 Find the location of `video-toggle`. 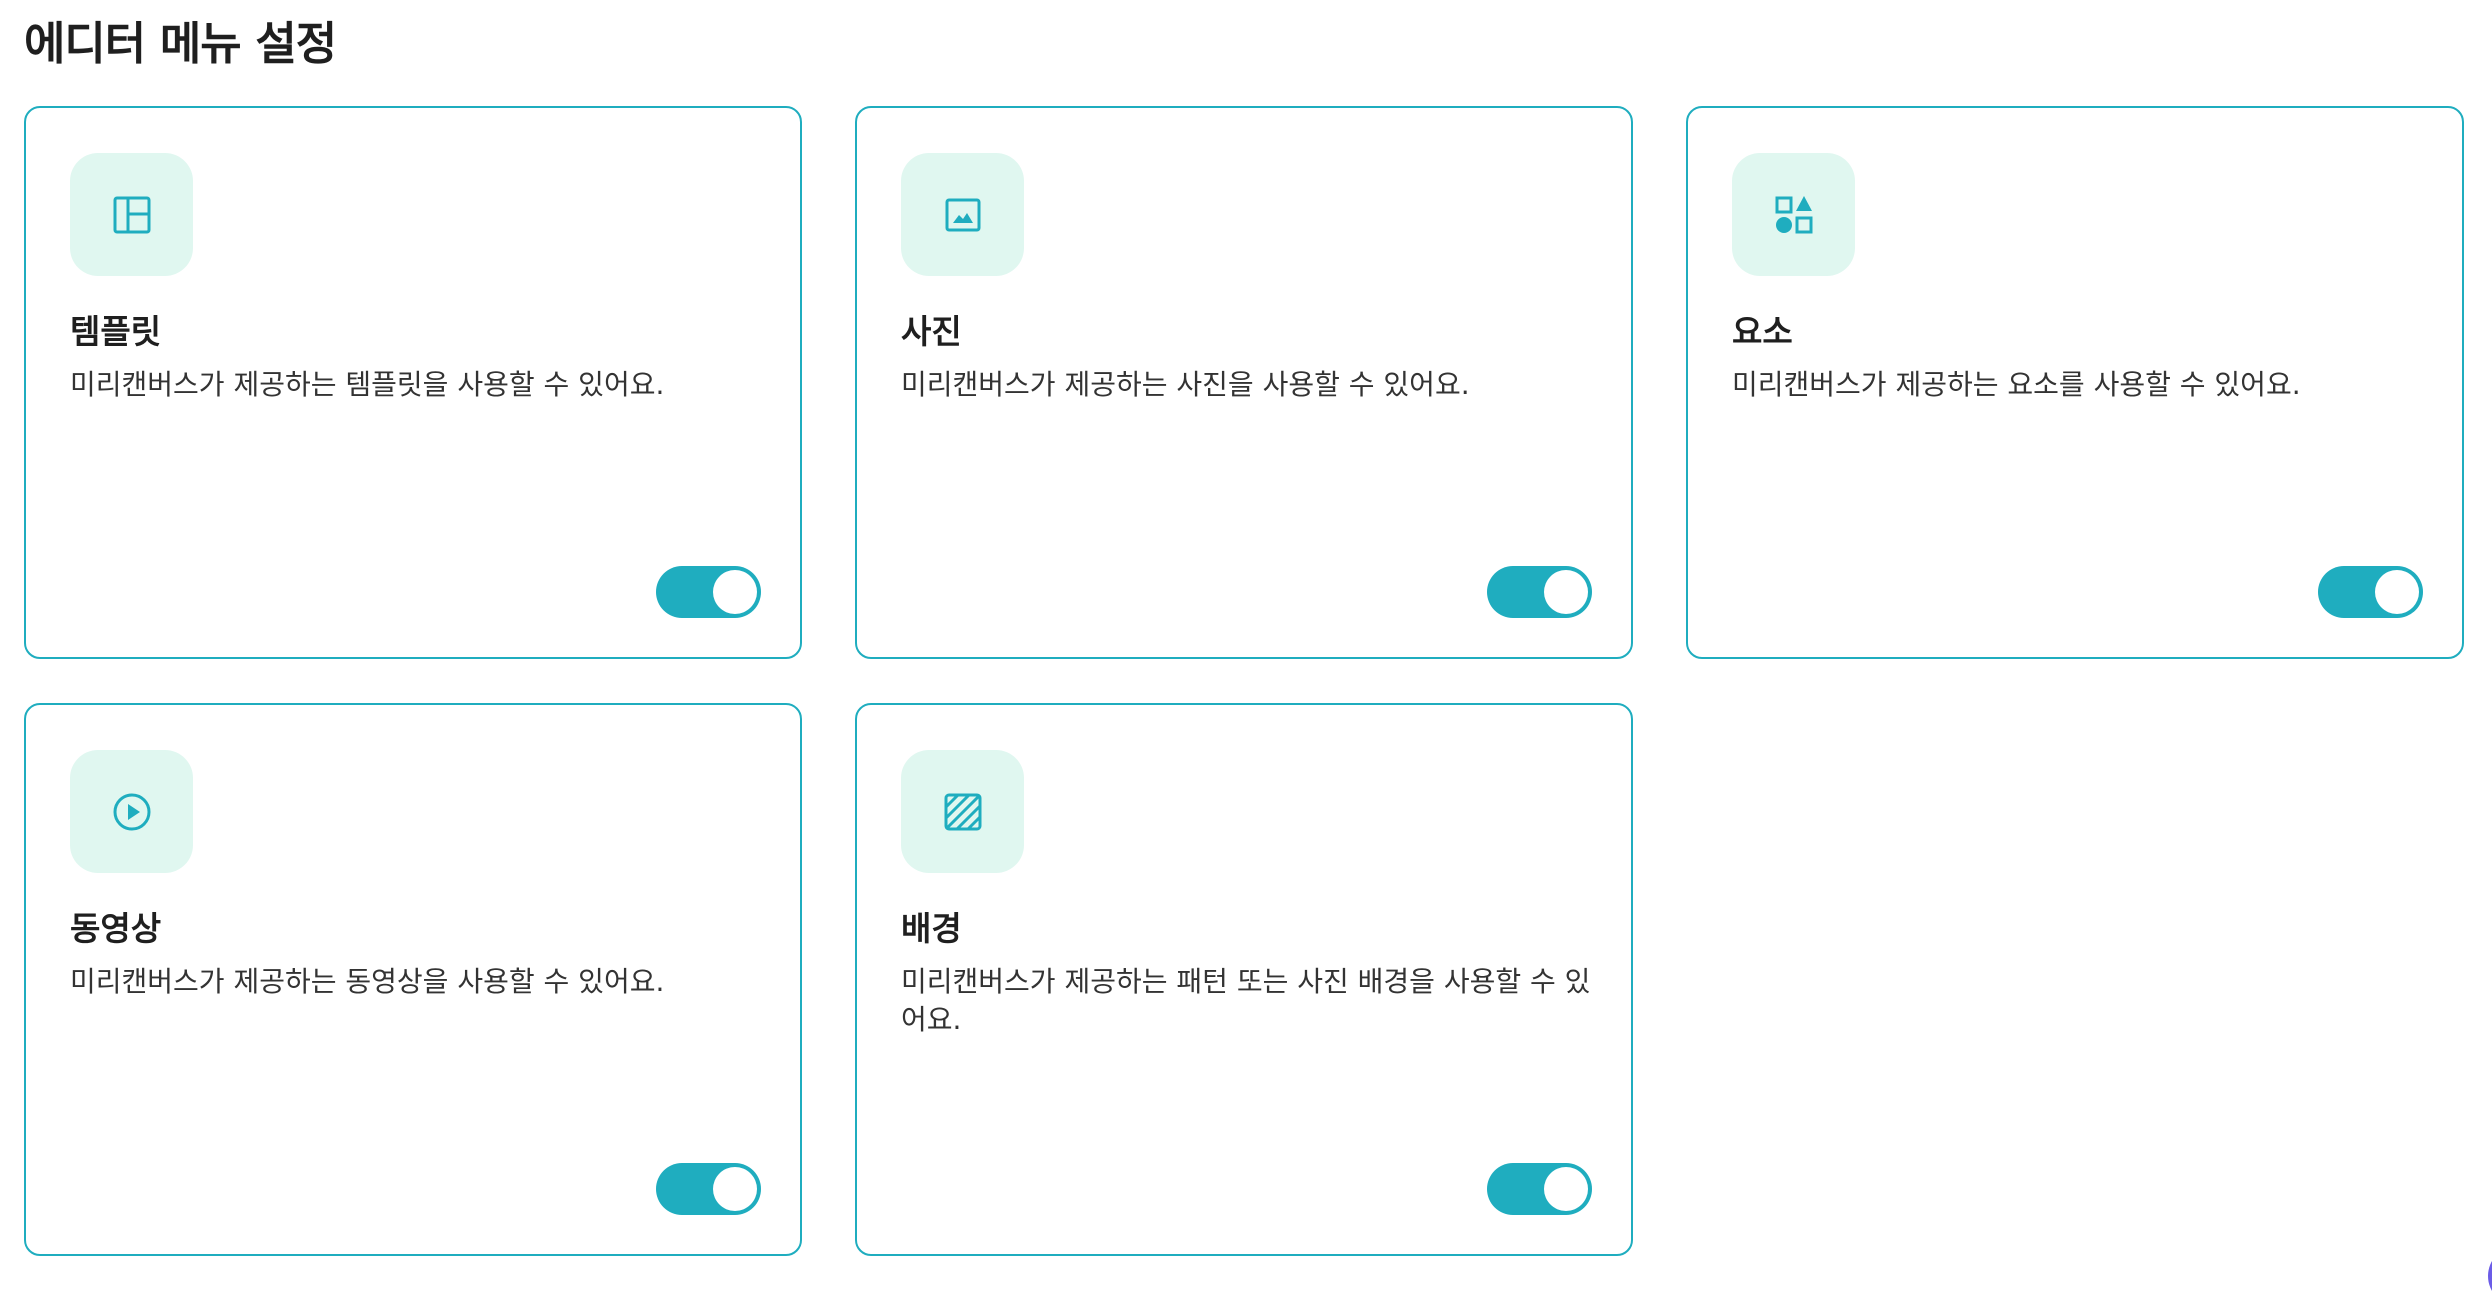

video-toggle is located at coordinates (708, 1189).